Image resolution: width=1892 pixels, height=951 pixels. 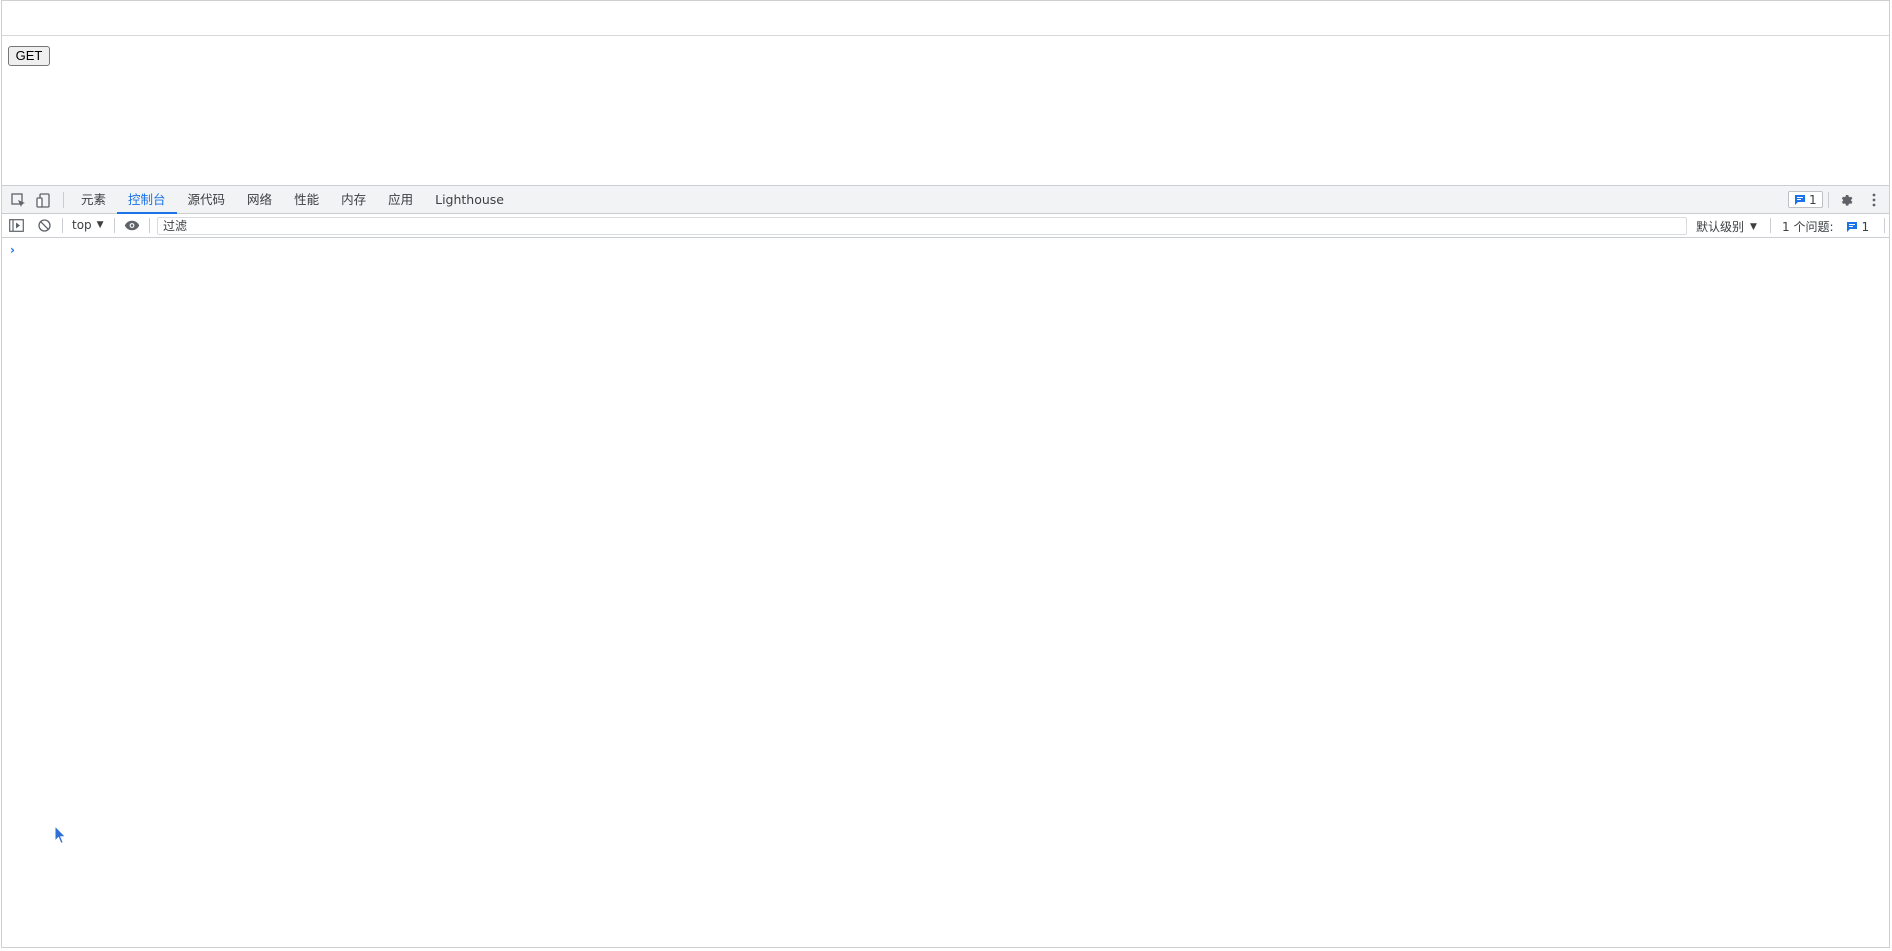 I want to click on issues-badge: 1, so click(x=1805, y=199).